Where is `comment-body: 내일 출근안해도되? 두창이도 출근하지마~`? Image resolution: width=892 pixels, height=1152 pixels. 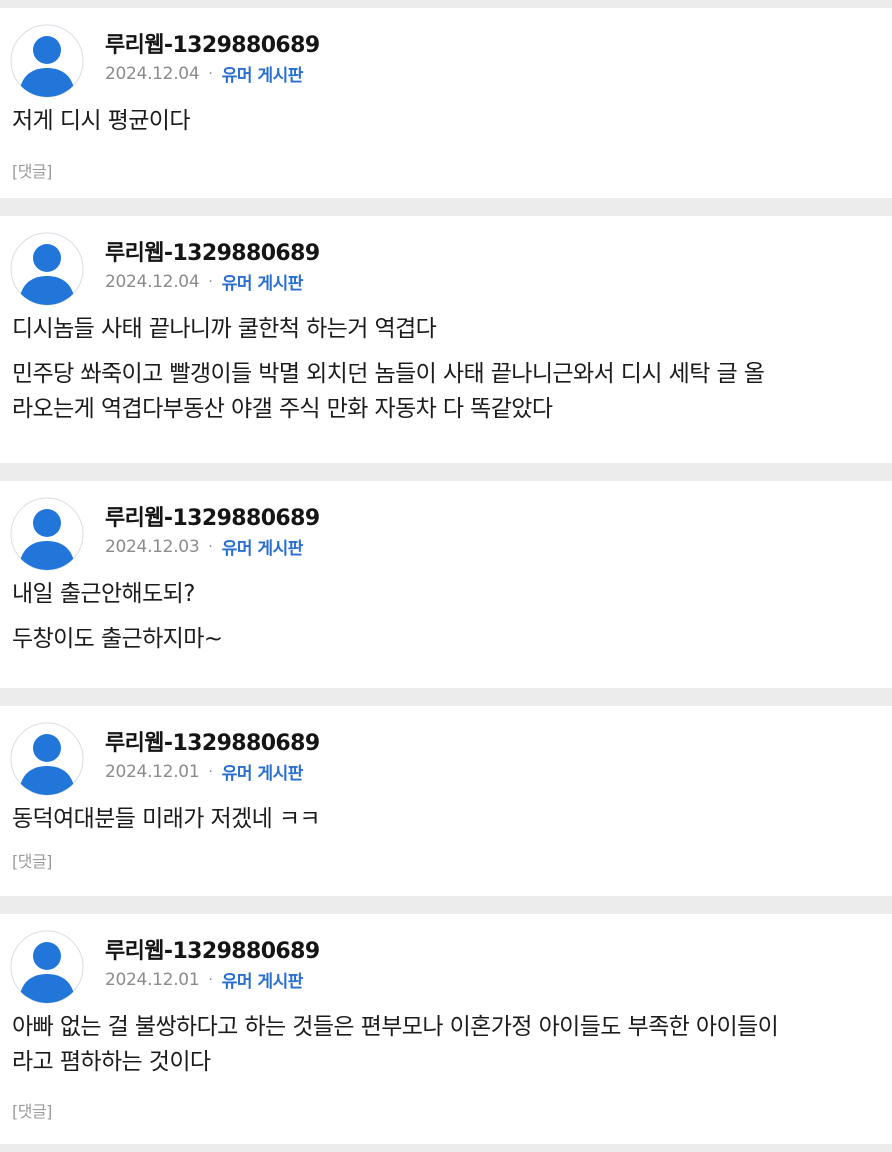 comment-body: 내일 출근안해도되? 두창이도 출근하지마~ is located at coordinates (446, 617).